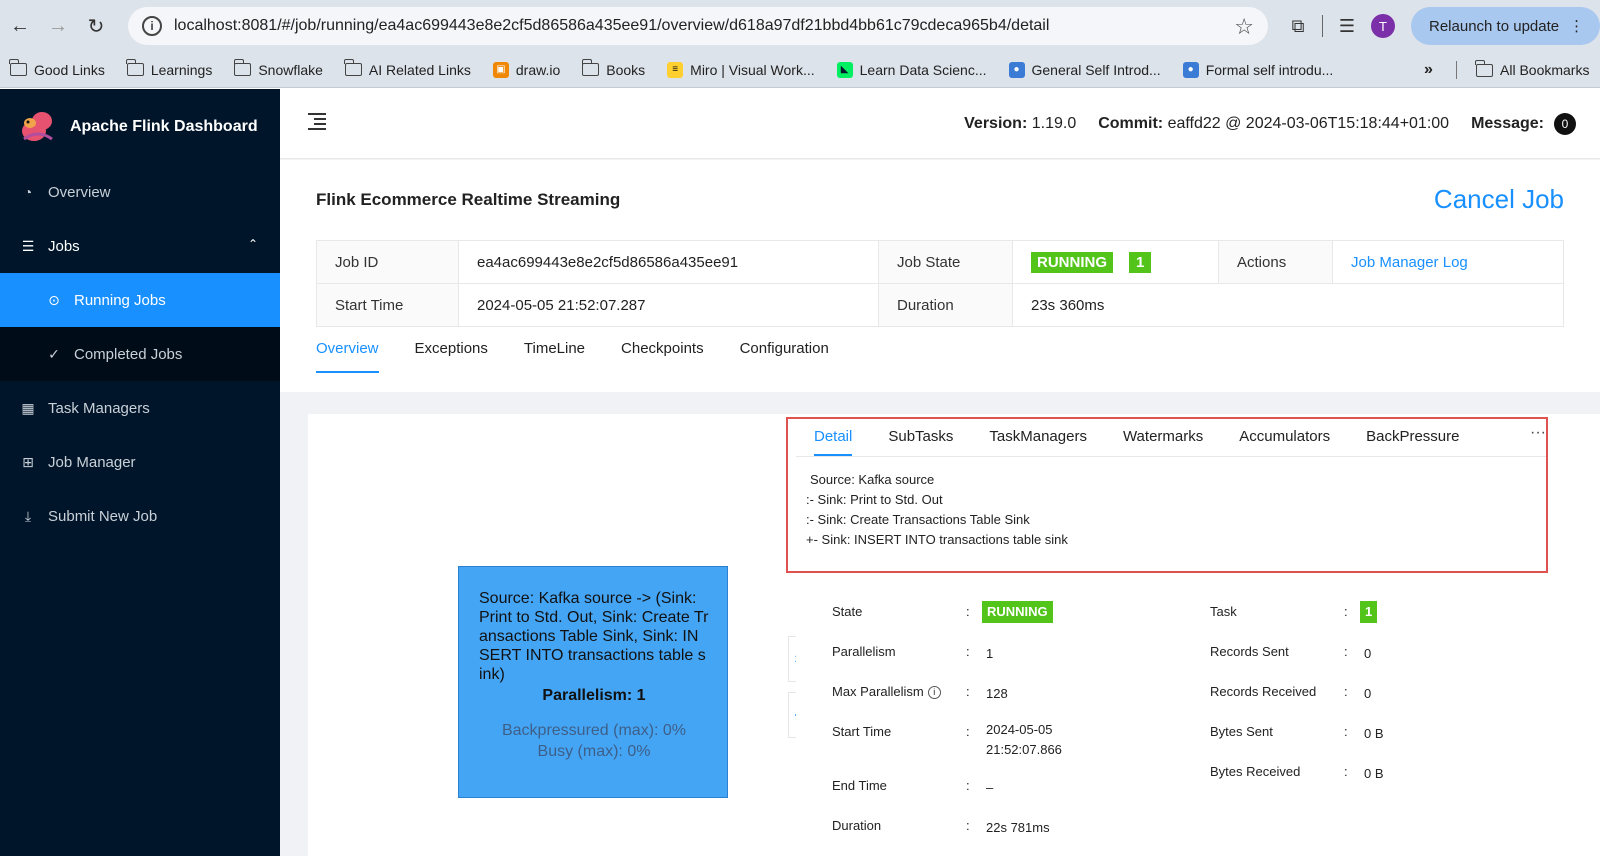 Image resolution: width=1600 pixels, height=856 pixels. What do you see at coordinates (252, 244) in the screenshot?
I see `chevron-up-icon: ⌃` at bounding box center [252, 244].